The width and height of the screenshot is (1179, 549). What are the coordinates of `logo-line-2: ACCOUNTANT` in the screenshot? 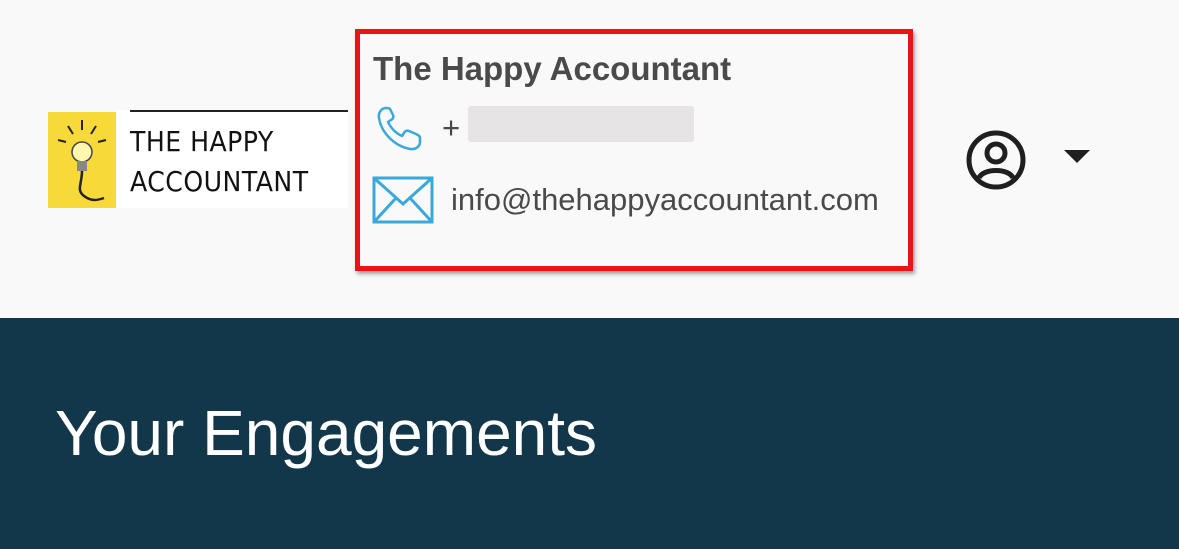 It's located at (219, 181).